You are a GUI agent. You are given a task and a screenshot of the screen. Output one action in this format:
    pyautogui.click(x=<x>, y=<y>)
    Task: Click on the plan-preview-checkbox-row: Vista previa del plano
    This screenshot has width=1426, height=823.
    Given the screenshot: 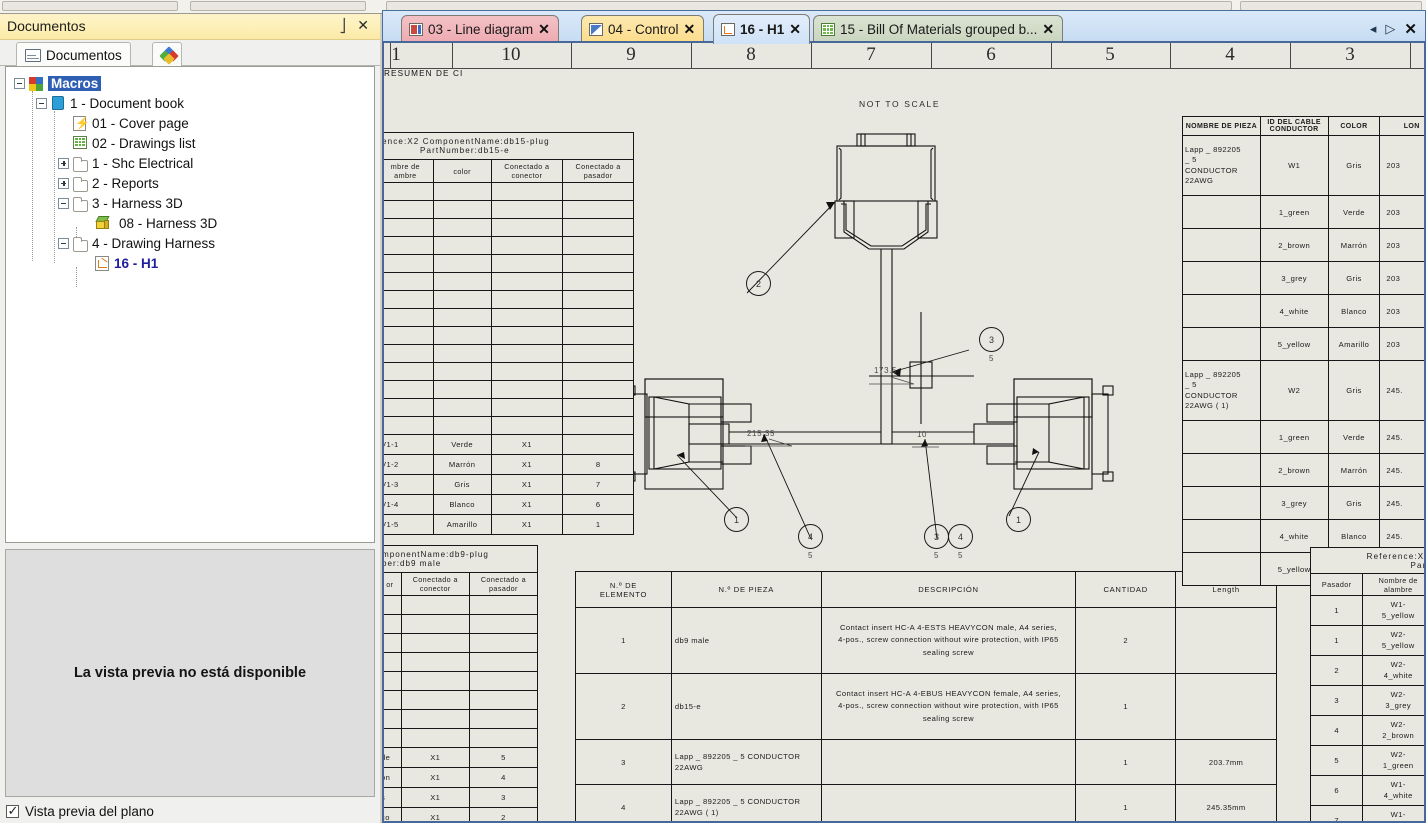 What is the action you would take?
    pyautogui.click(x=80, y=811)
    